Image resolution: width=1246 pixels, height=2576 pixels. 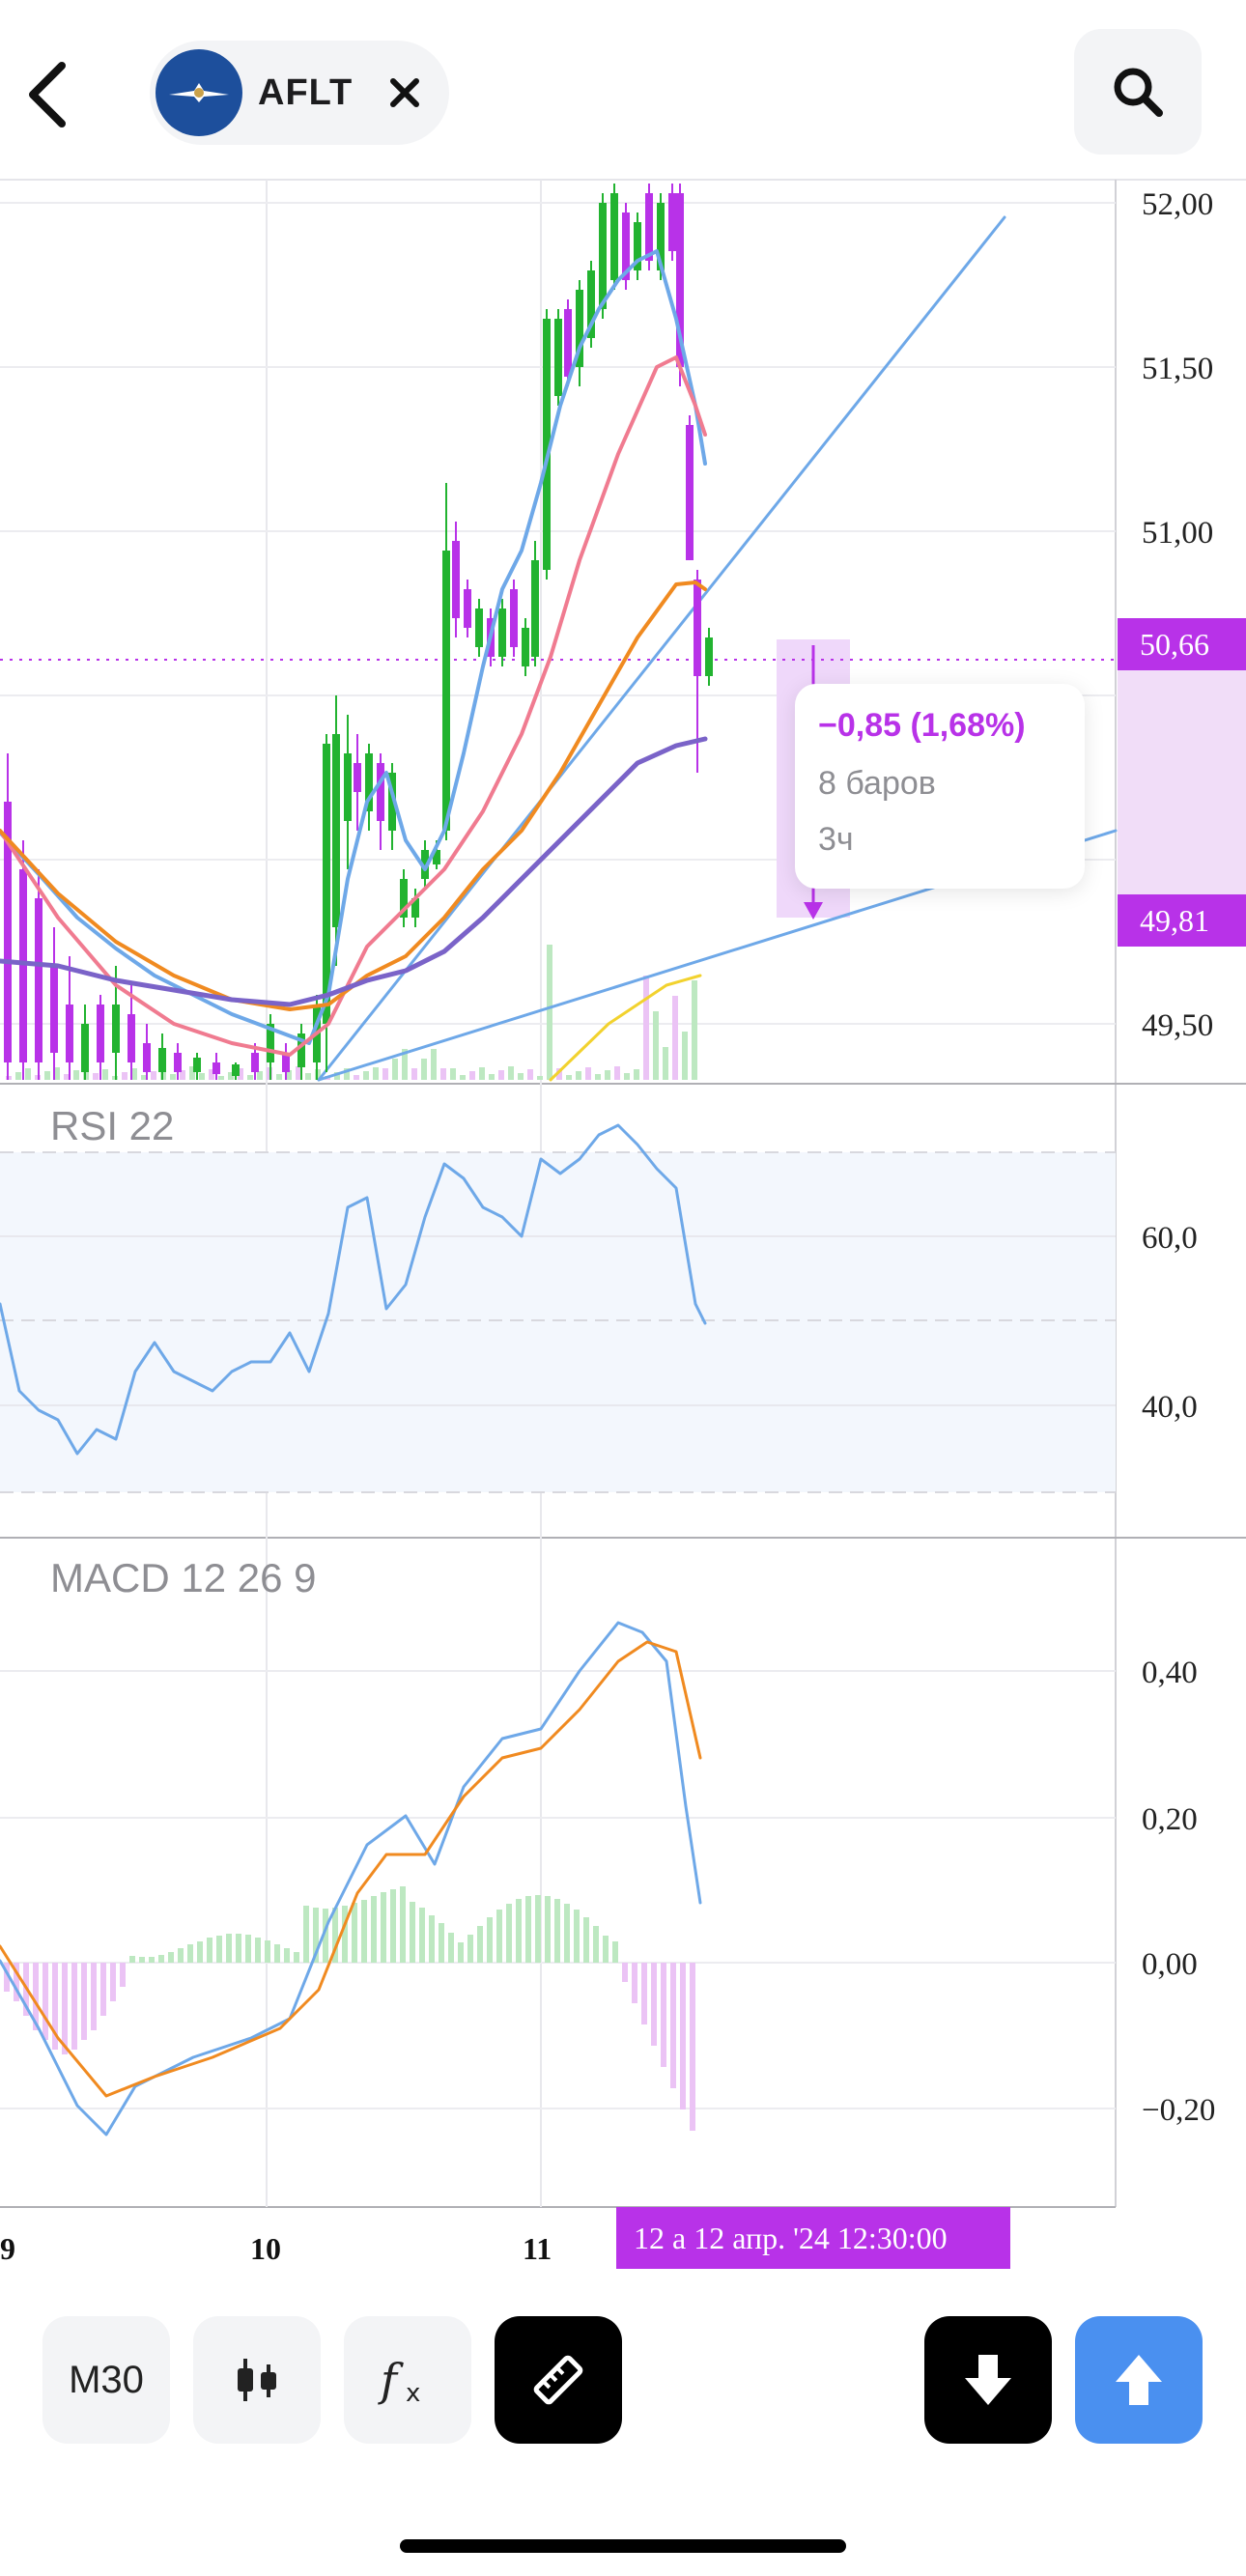 What do you see at coordinates (1177, 369) in the screenshot?
I see `price-axis-label: 51,50` at bounding box center [1177, 369].